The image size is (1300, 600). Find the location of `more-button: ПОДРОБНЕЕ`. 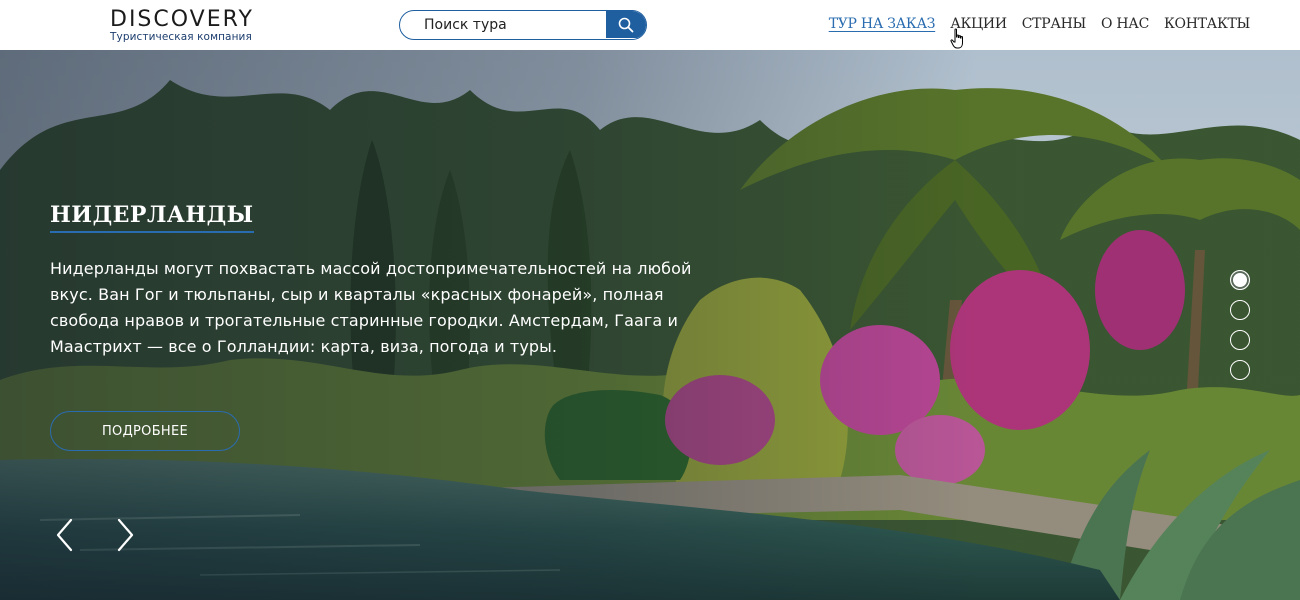

more-button: ПОДРОБНЕЕ is located at coordinates (145, 431).